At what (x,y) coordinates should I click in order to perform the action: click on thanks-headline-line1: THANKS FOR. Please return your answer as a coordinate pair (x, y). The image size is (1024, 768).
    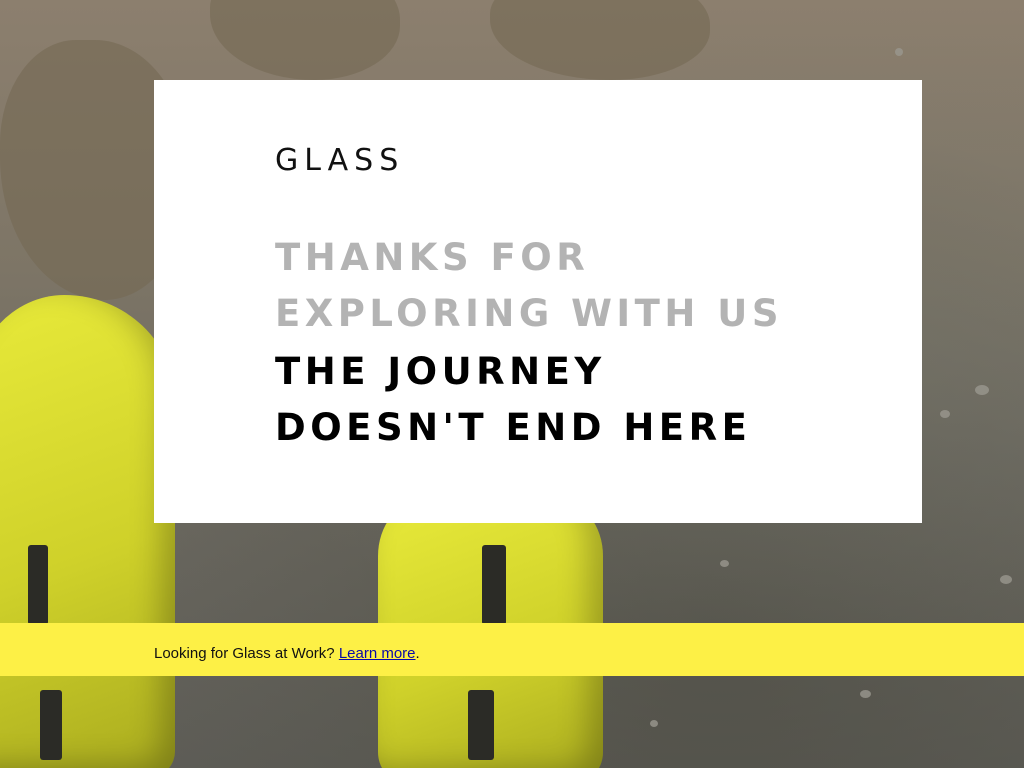
    Looking at the image, I should click on (432, 257).